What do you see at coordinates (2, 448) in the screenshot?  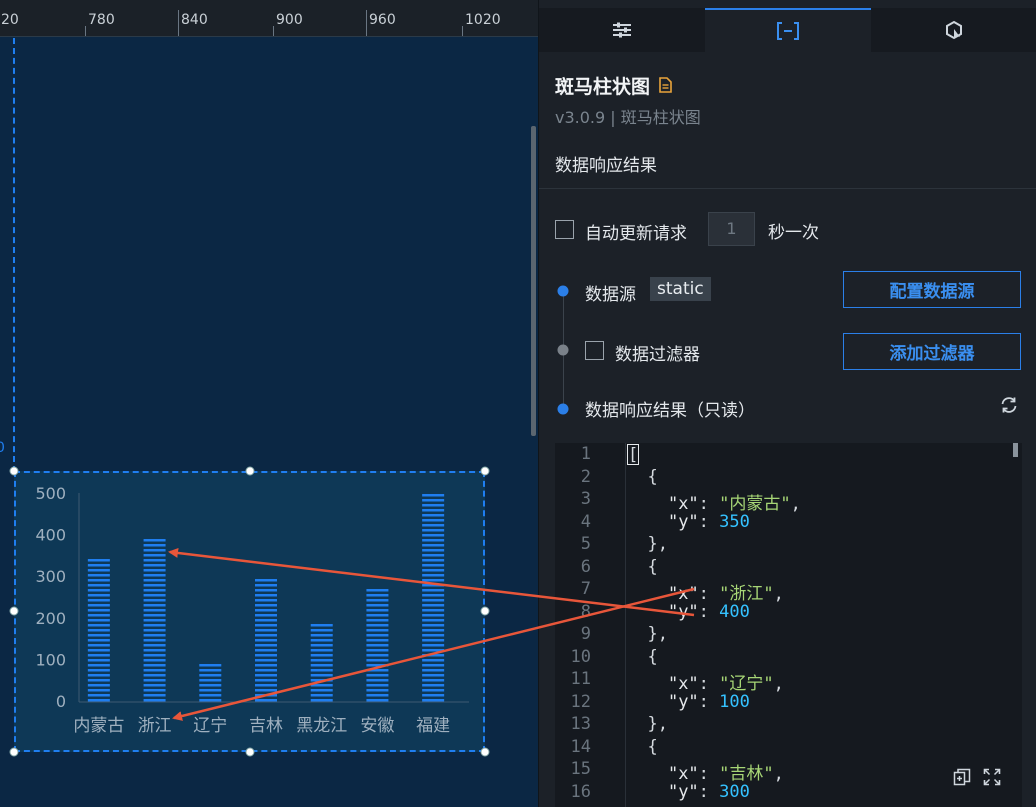 I see `guide-coordinate-label: 0` at bounding box center [2, 448].